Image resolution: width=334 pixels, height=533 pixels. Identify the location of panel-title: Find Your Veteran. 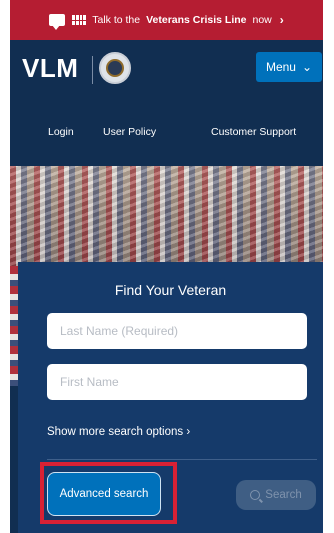
(170, 290).